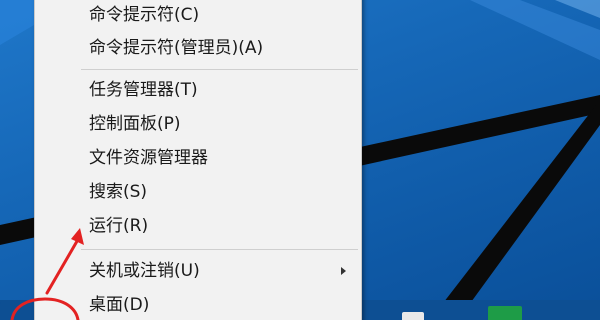 The width and height of the screenshot is (600, 320). I want to click on menu-item-label: 文件资源管理器, so click(148, 158).